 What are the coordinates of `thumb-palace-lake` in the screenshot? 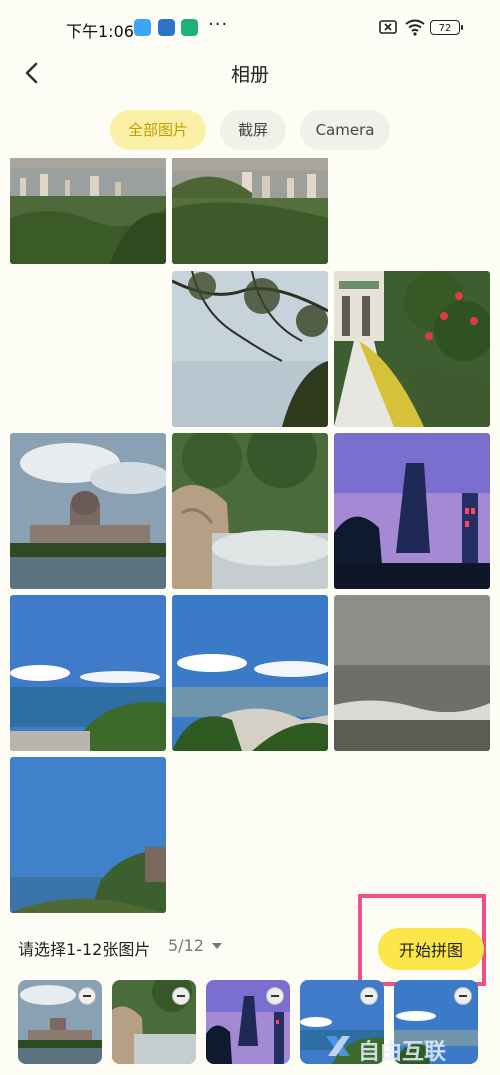 It's located at (60, 1022).